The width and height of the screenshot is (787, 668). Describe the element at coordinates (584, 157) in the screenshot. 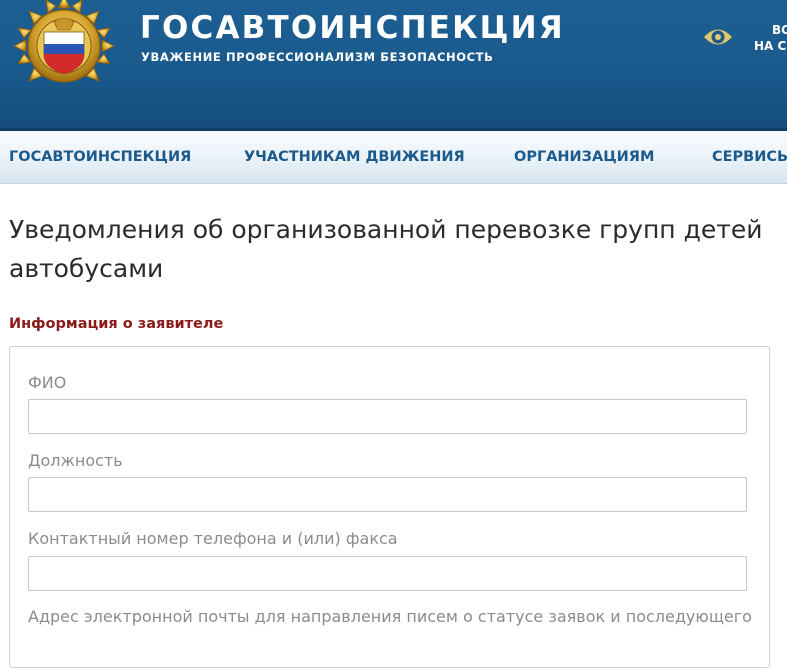

I see `nav-item-organizations: ОРГАНИЗАЦИЯМ` at that location.